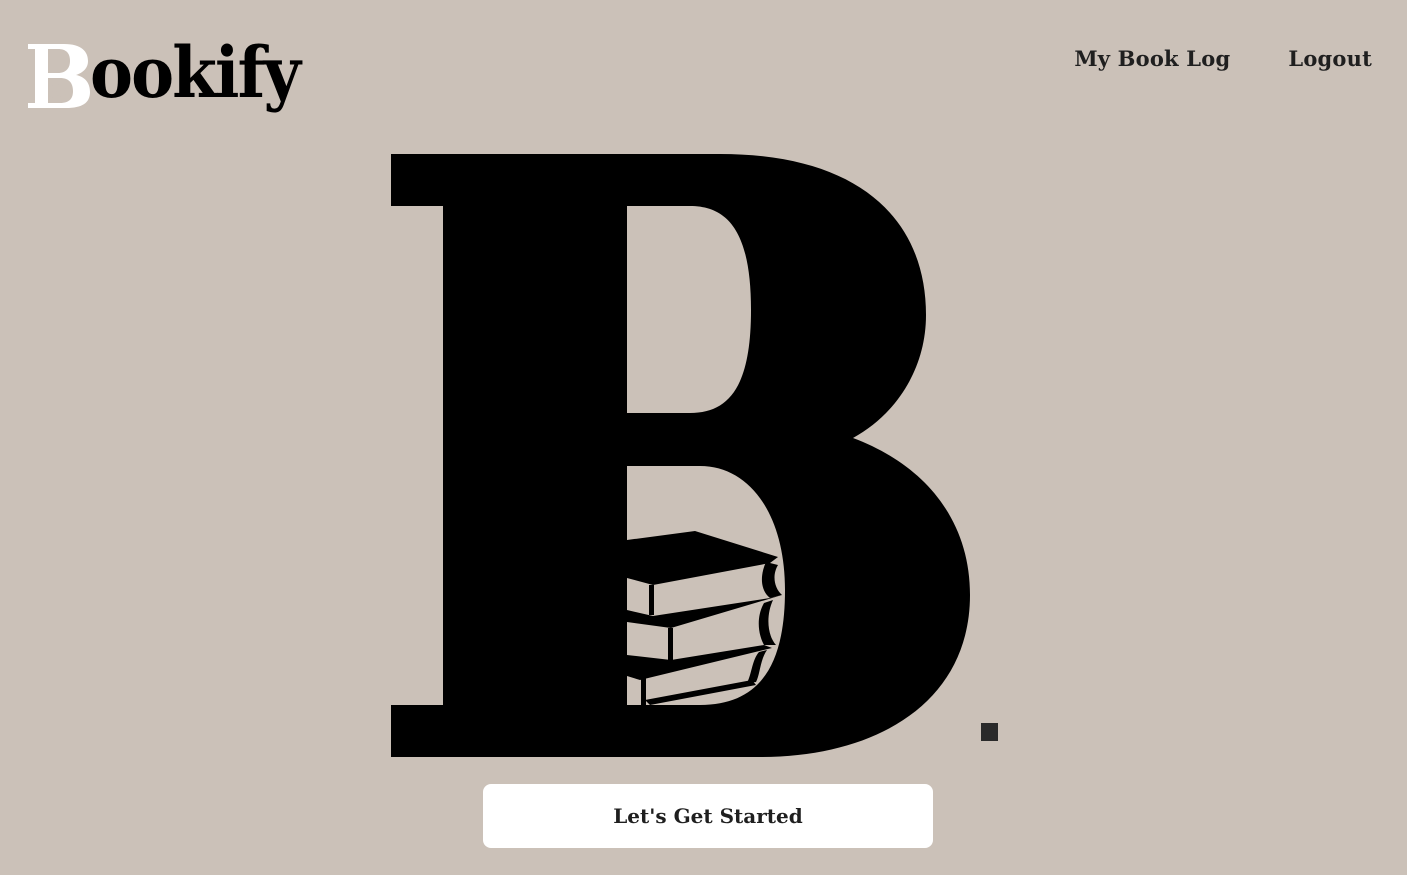  I want to click on get-started-button: Let's Get Started, so click(708, 816).